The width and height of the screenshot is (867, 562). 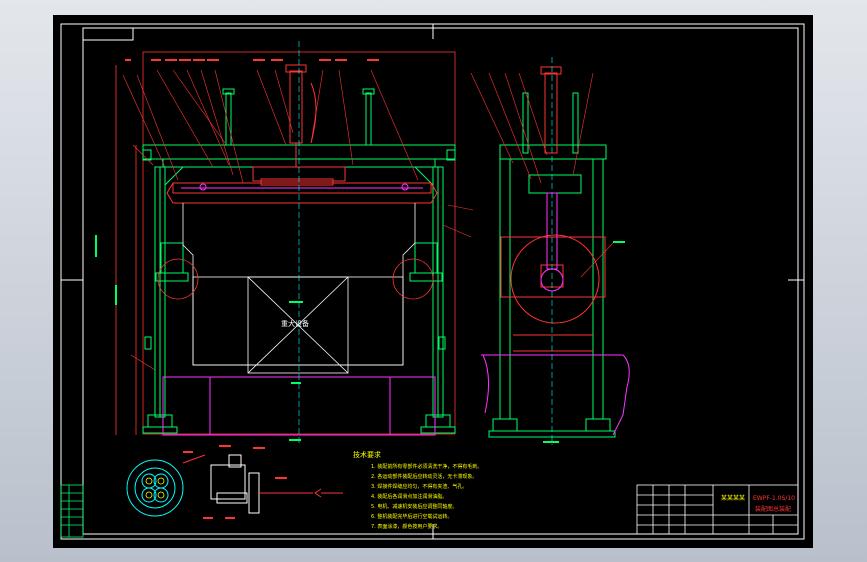 What do you see at coordinates (367, 454) in the screenshot?
I see `tech-requirements-heading: 技术要求` at bounding box center [367, 454].